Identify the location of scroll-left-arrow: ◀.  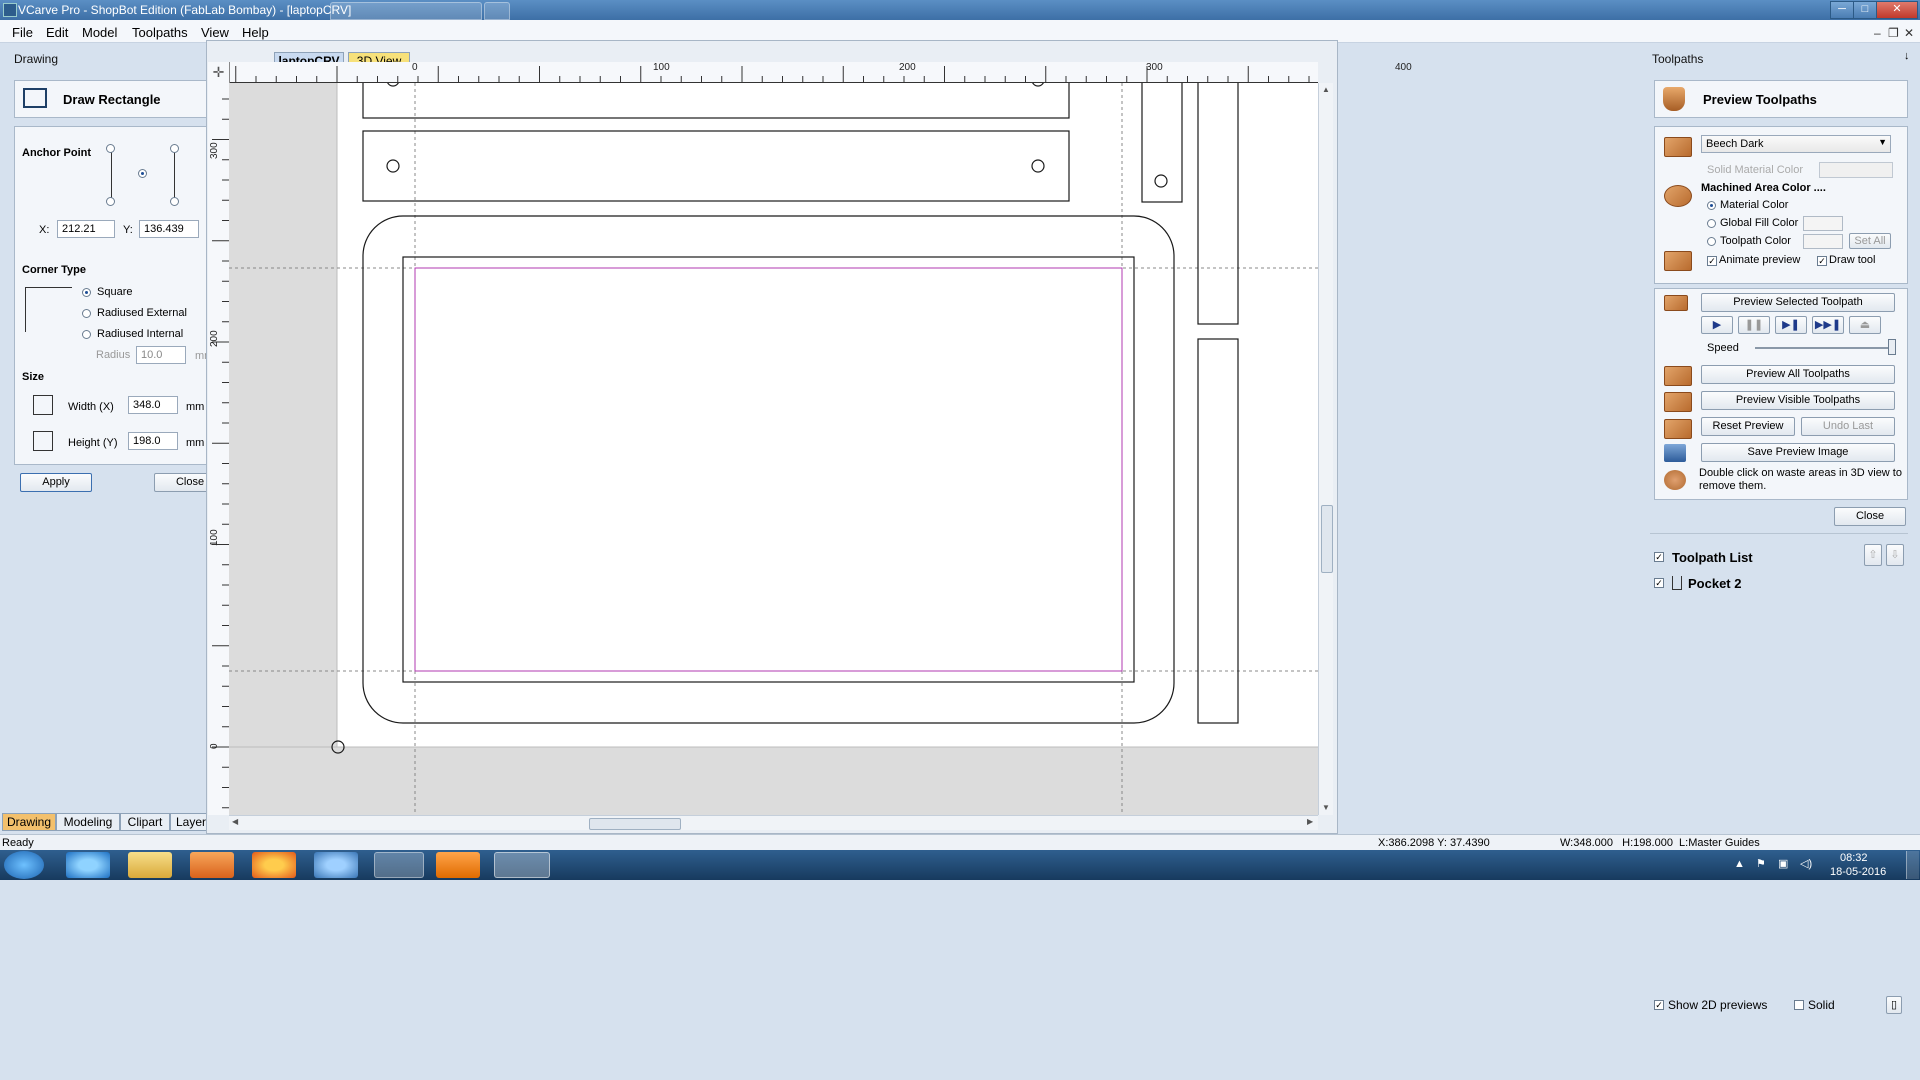
(235, 821).